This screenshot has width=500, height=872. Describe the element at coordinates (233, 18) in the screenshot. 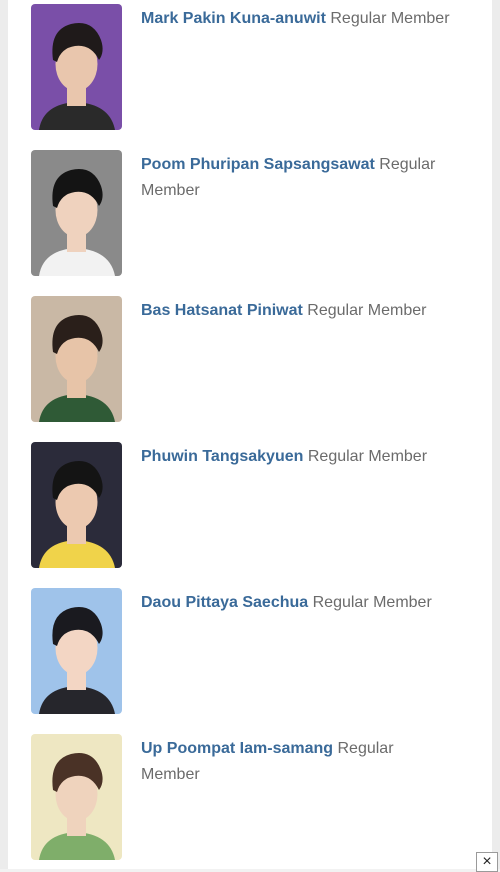

I see `member-name-link: Mark Pakin Kuna-anuwit` at that location.